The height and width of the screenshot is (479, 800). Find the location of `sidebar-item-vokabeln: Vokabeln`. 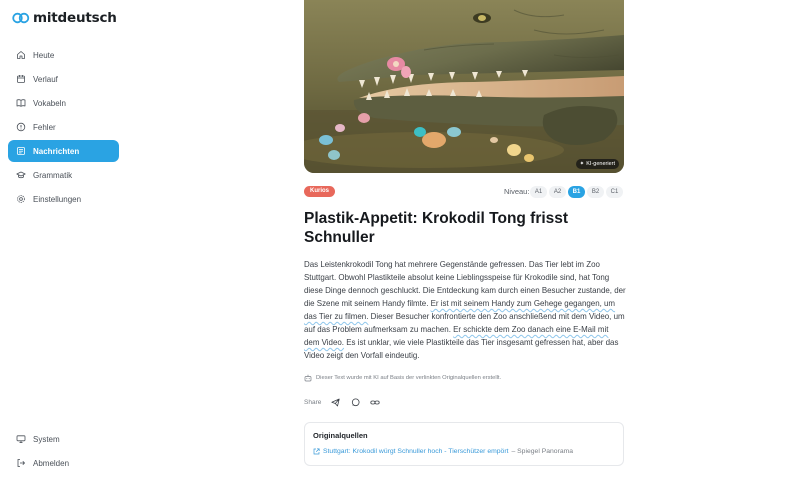

sidebar-item-vokabeln: Vokabeln is located at coordinates (63, 103).